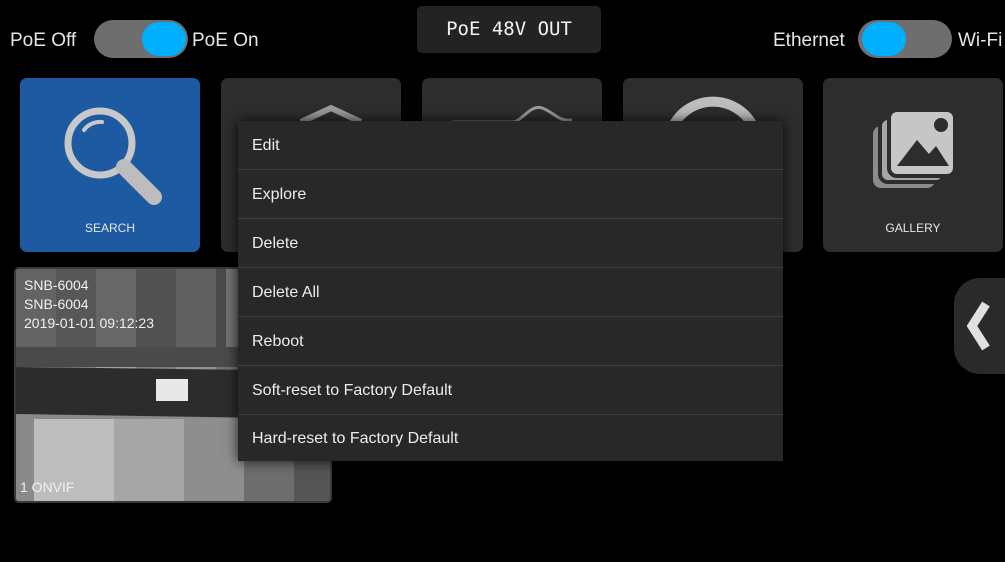 This screenshot has height=562, width=1005. I want to click on drawer-handle, so click(979, 326).